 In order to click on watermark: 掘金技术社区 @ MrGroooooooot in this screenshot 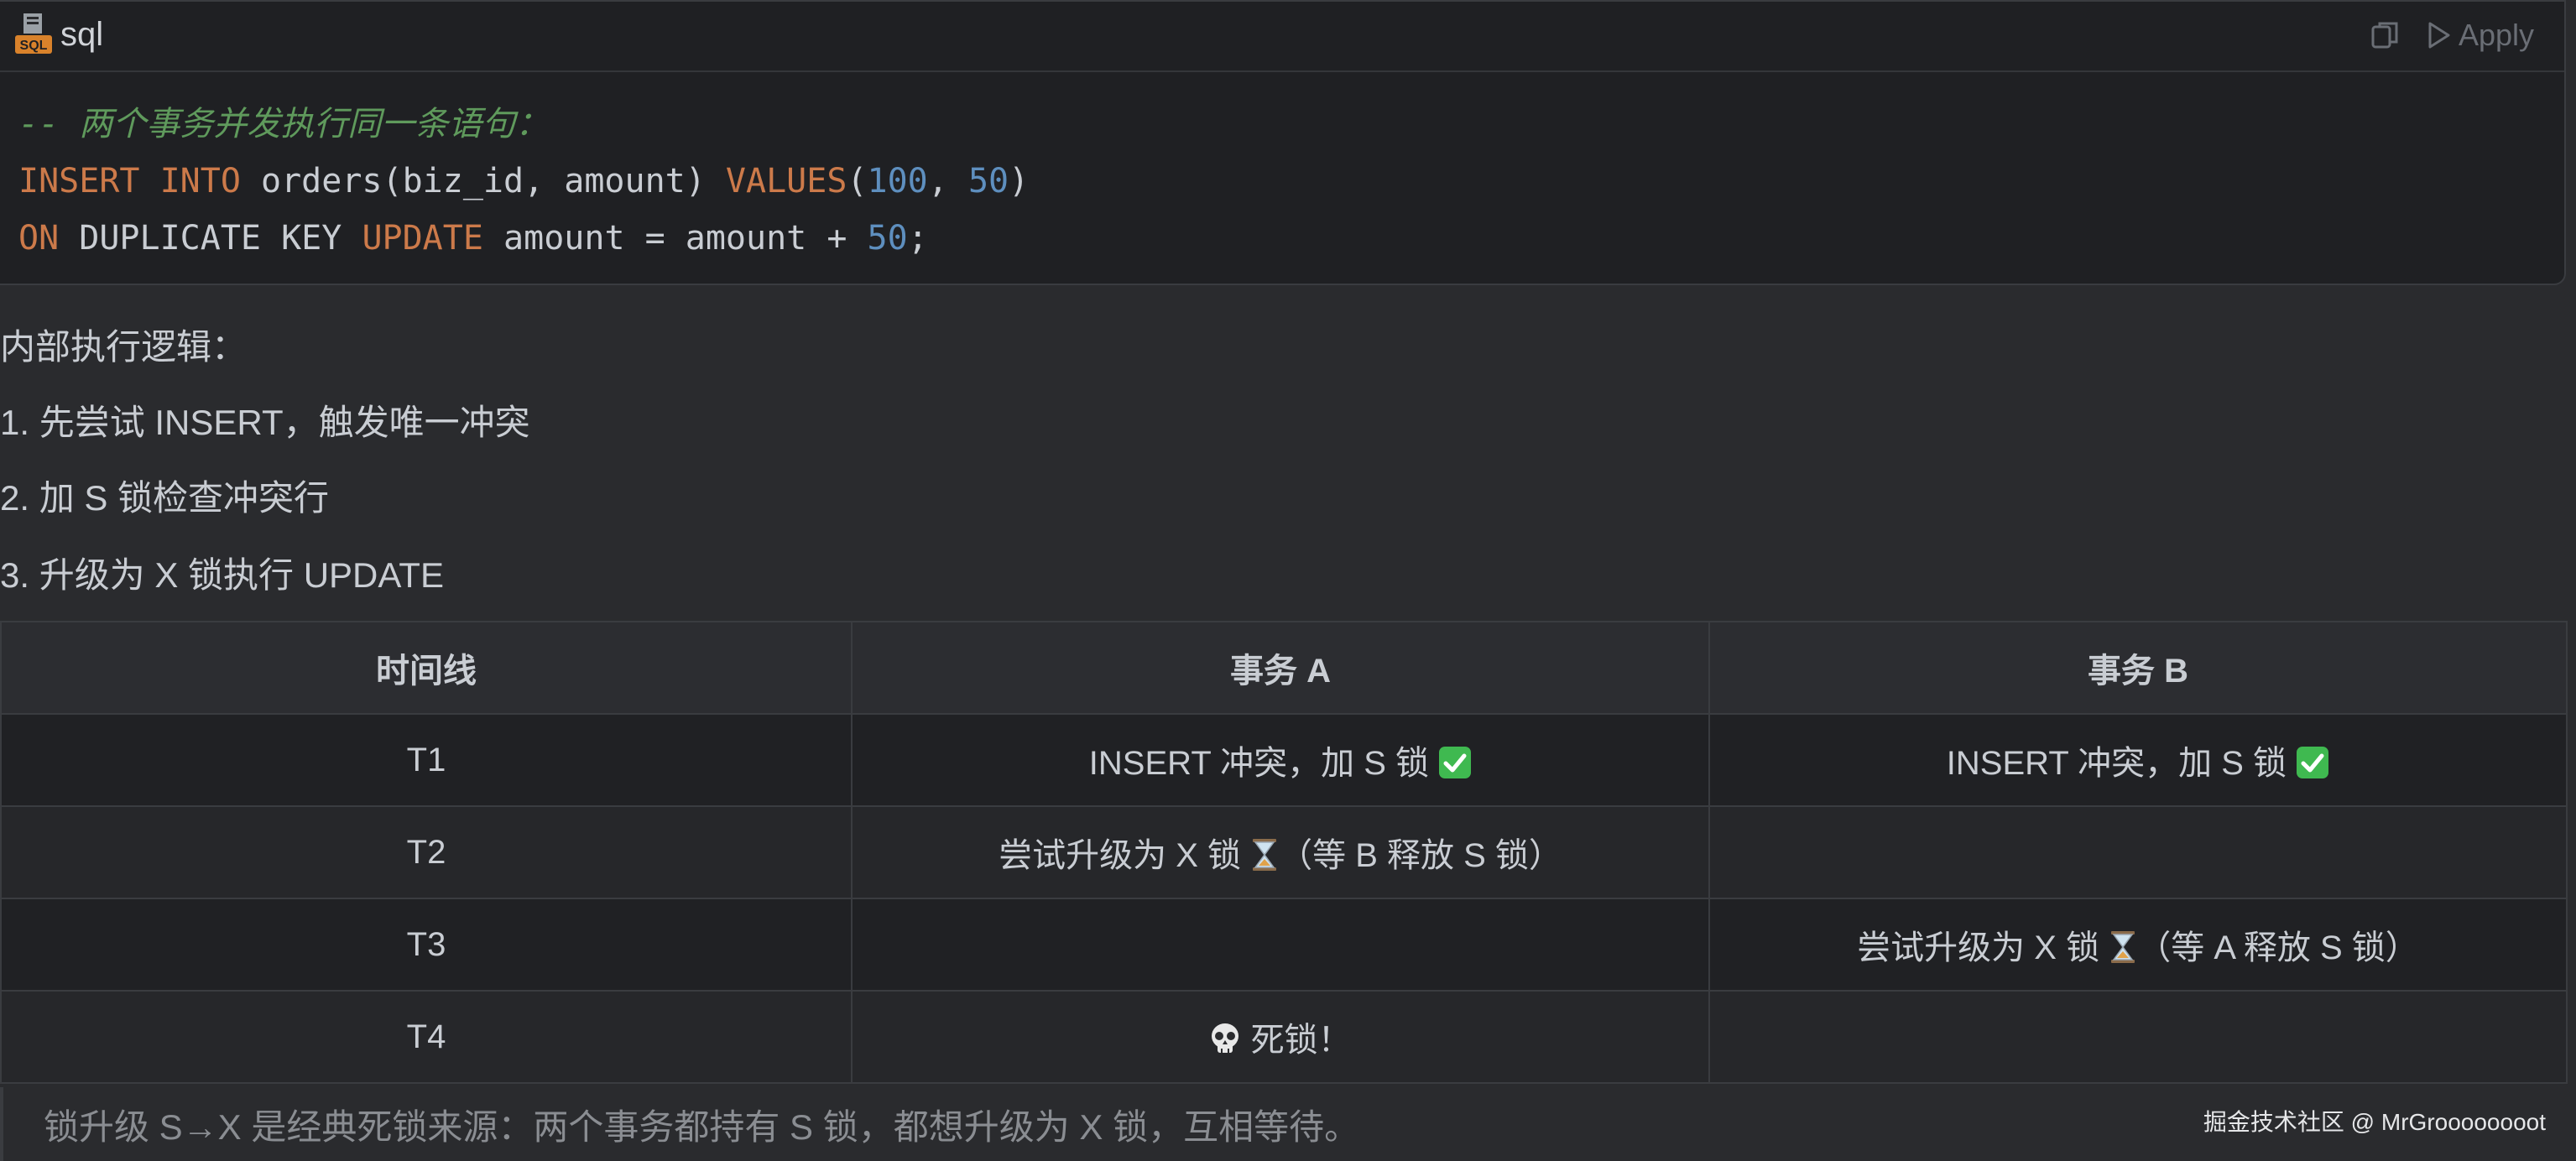, I will do `click(2374, 1122)`.